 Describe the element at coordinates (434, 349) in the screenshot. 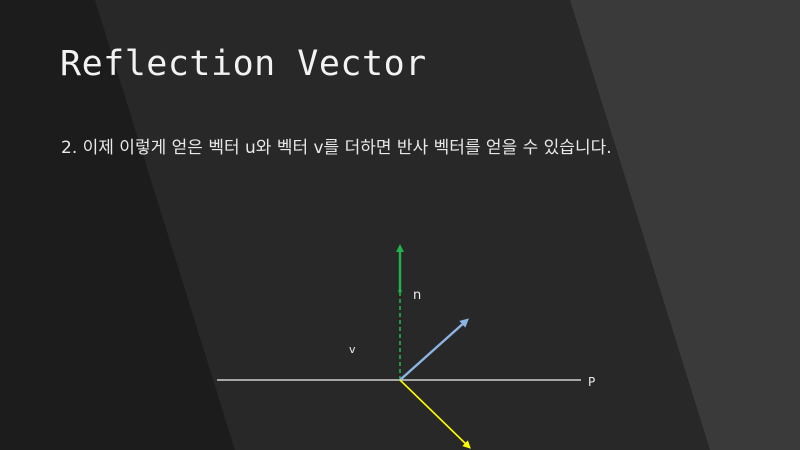

I see `reflected-vector-arrow` at that location.